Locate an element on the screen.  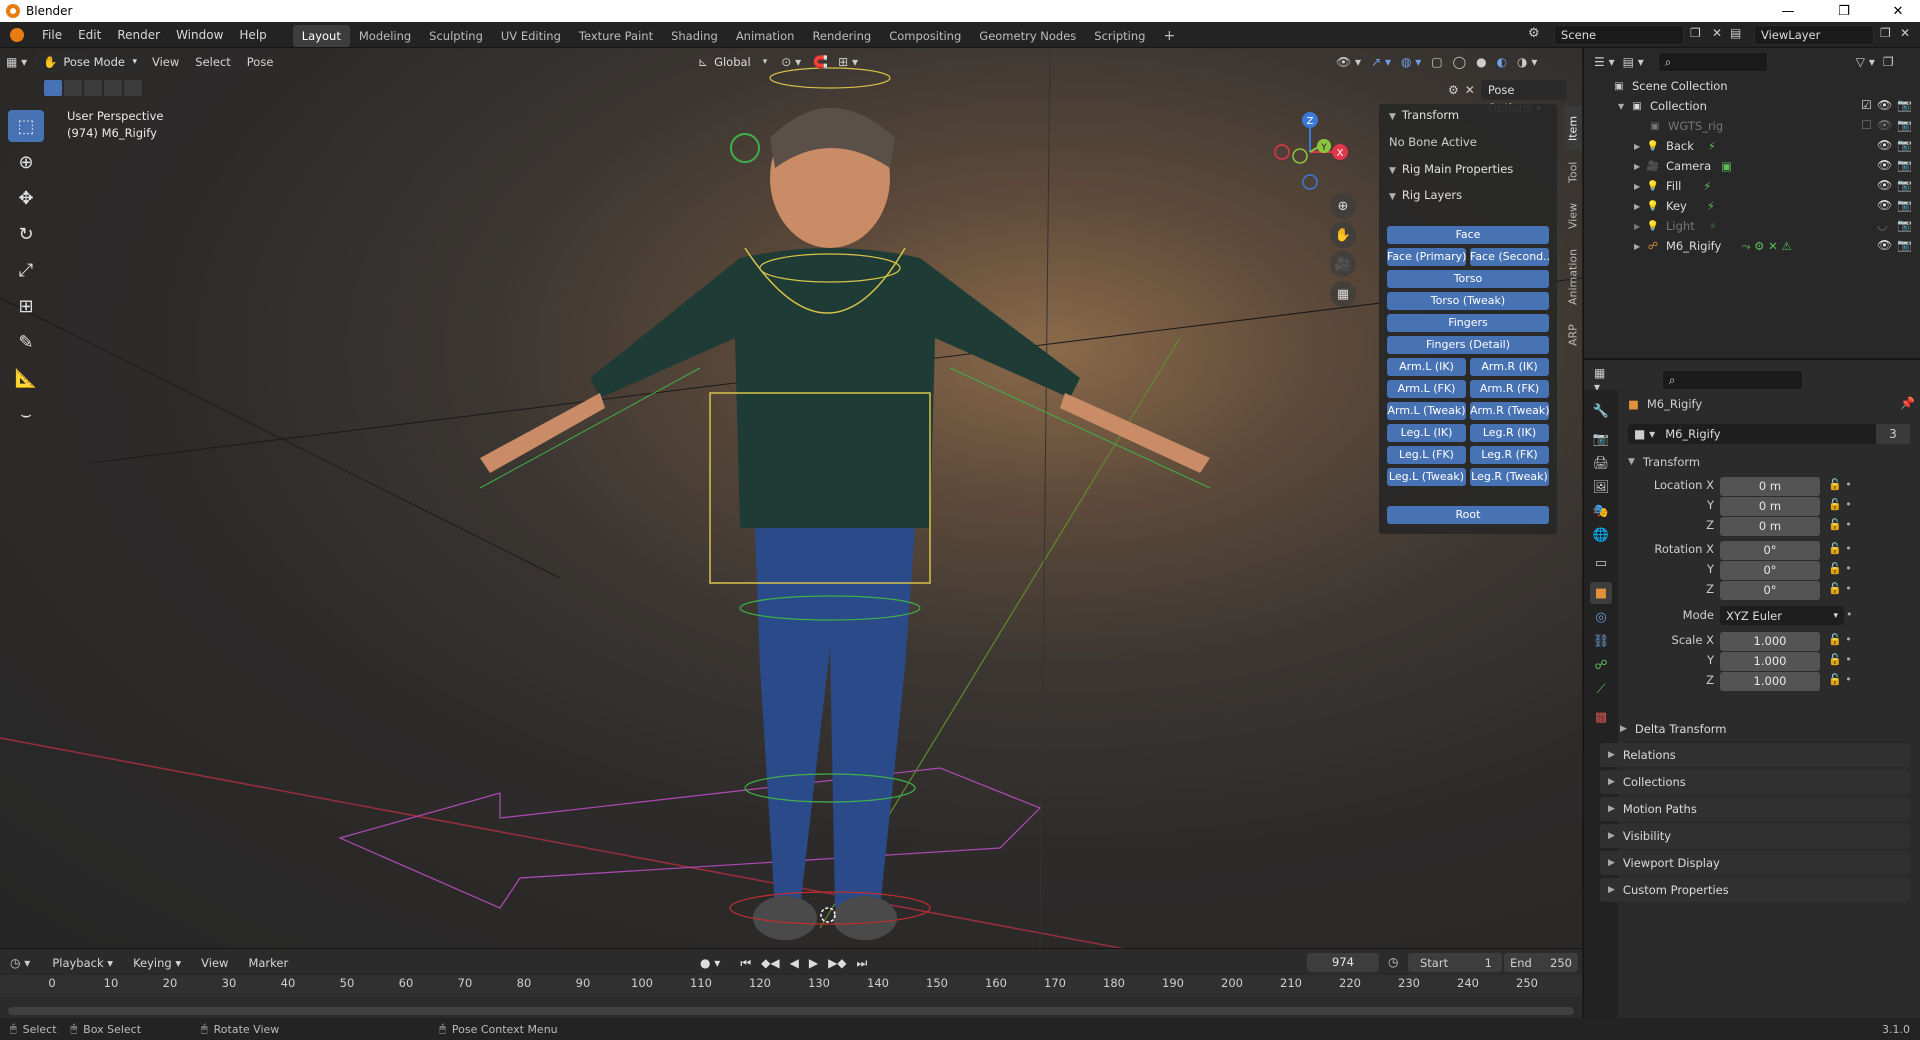
rig-layer-leg-r-fk-button: Leg.R (FK) is located at coordinates (1509, 455).